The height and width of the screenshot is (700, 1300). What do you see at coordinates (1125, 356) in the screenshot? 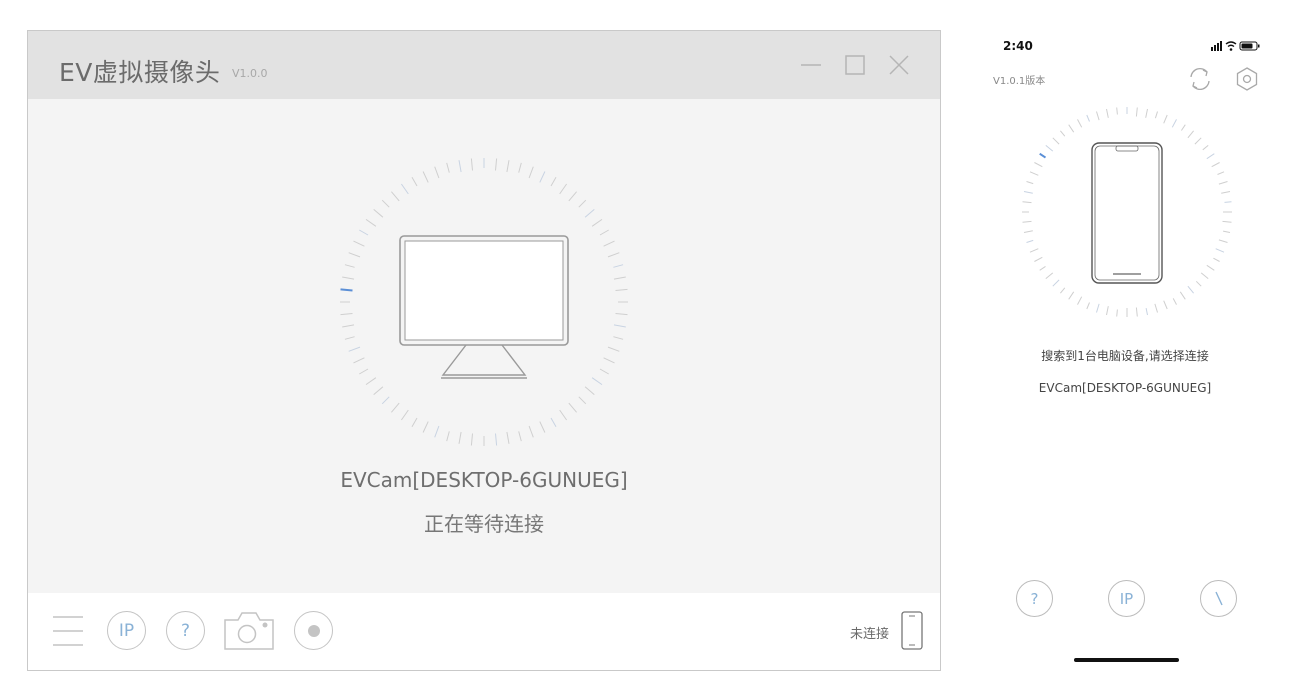
I see `search-result-text: 搜索到1台电脑设备,请选择连接` at bounding box center [1125, 356].